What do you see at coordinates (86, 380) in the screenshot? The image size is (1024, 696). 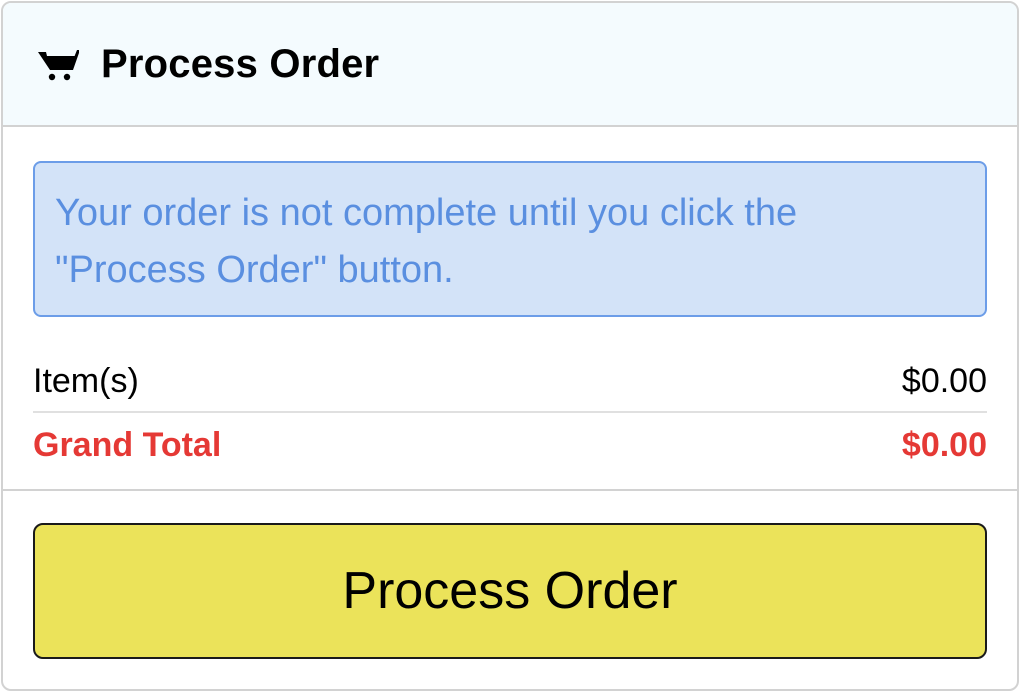 I see `items-label: Item(s)` at bounding box center [86, 380].